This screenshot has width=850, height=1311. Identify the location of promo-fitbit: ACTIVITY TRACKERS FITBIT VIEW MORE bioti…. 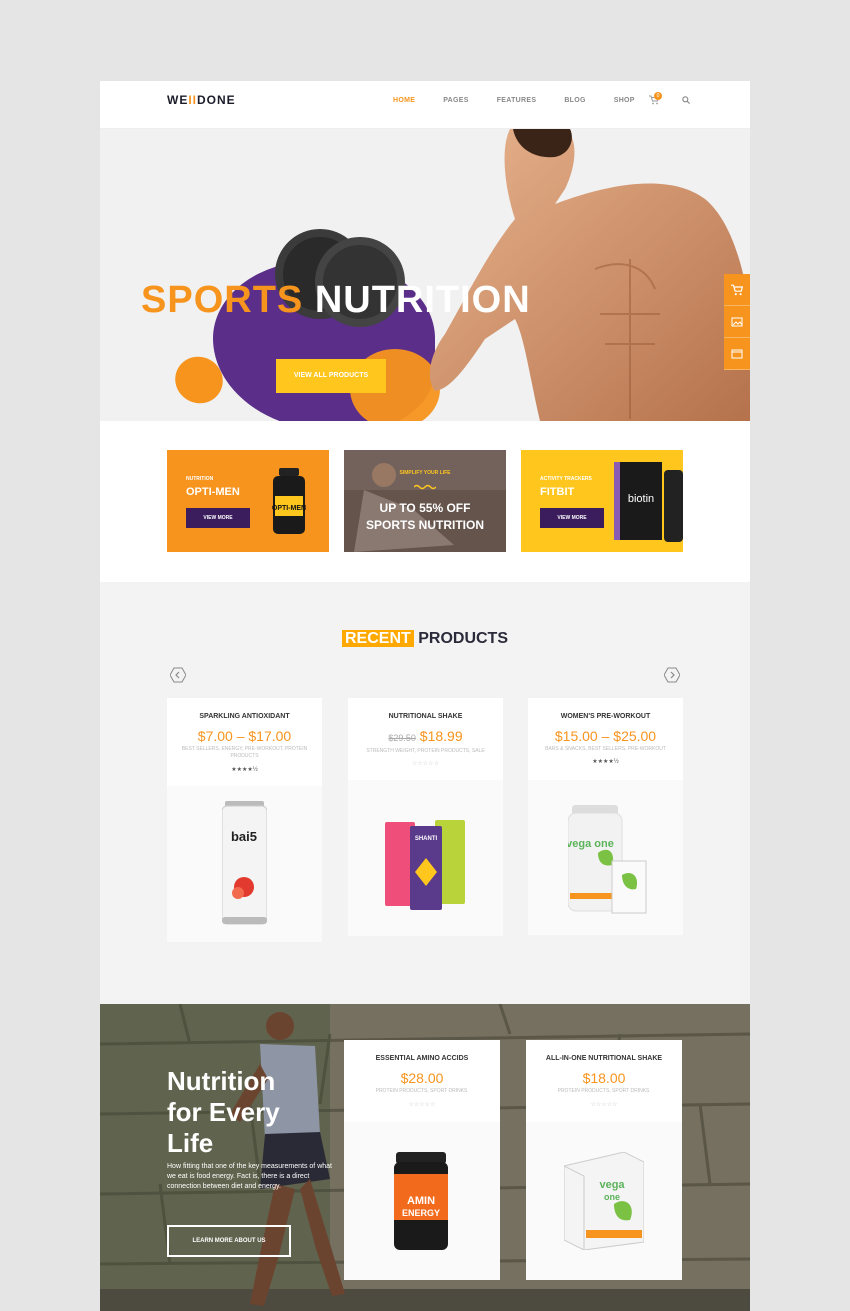
(602, 501).